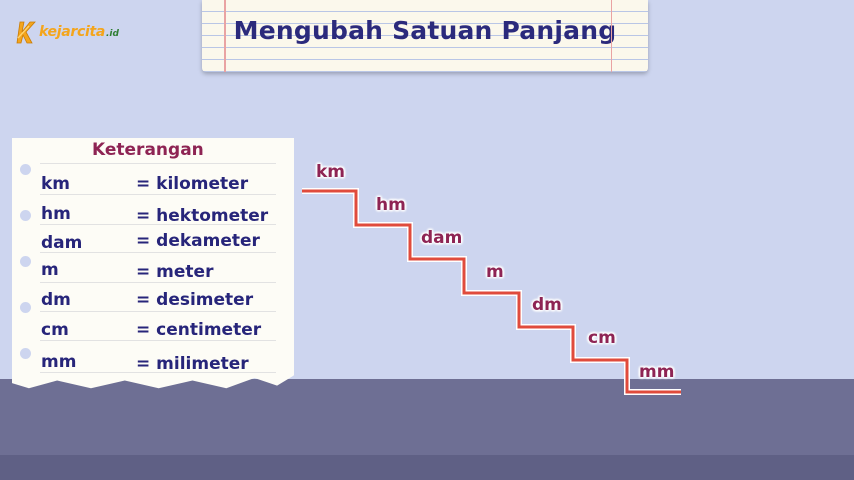 The width and height of the screenshot is (854, 480). Describe the element at coordinates (391, 205) in the screenshot. I see `step-label-hm: hm` at that location.